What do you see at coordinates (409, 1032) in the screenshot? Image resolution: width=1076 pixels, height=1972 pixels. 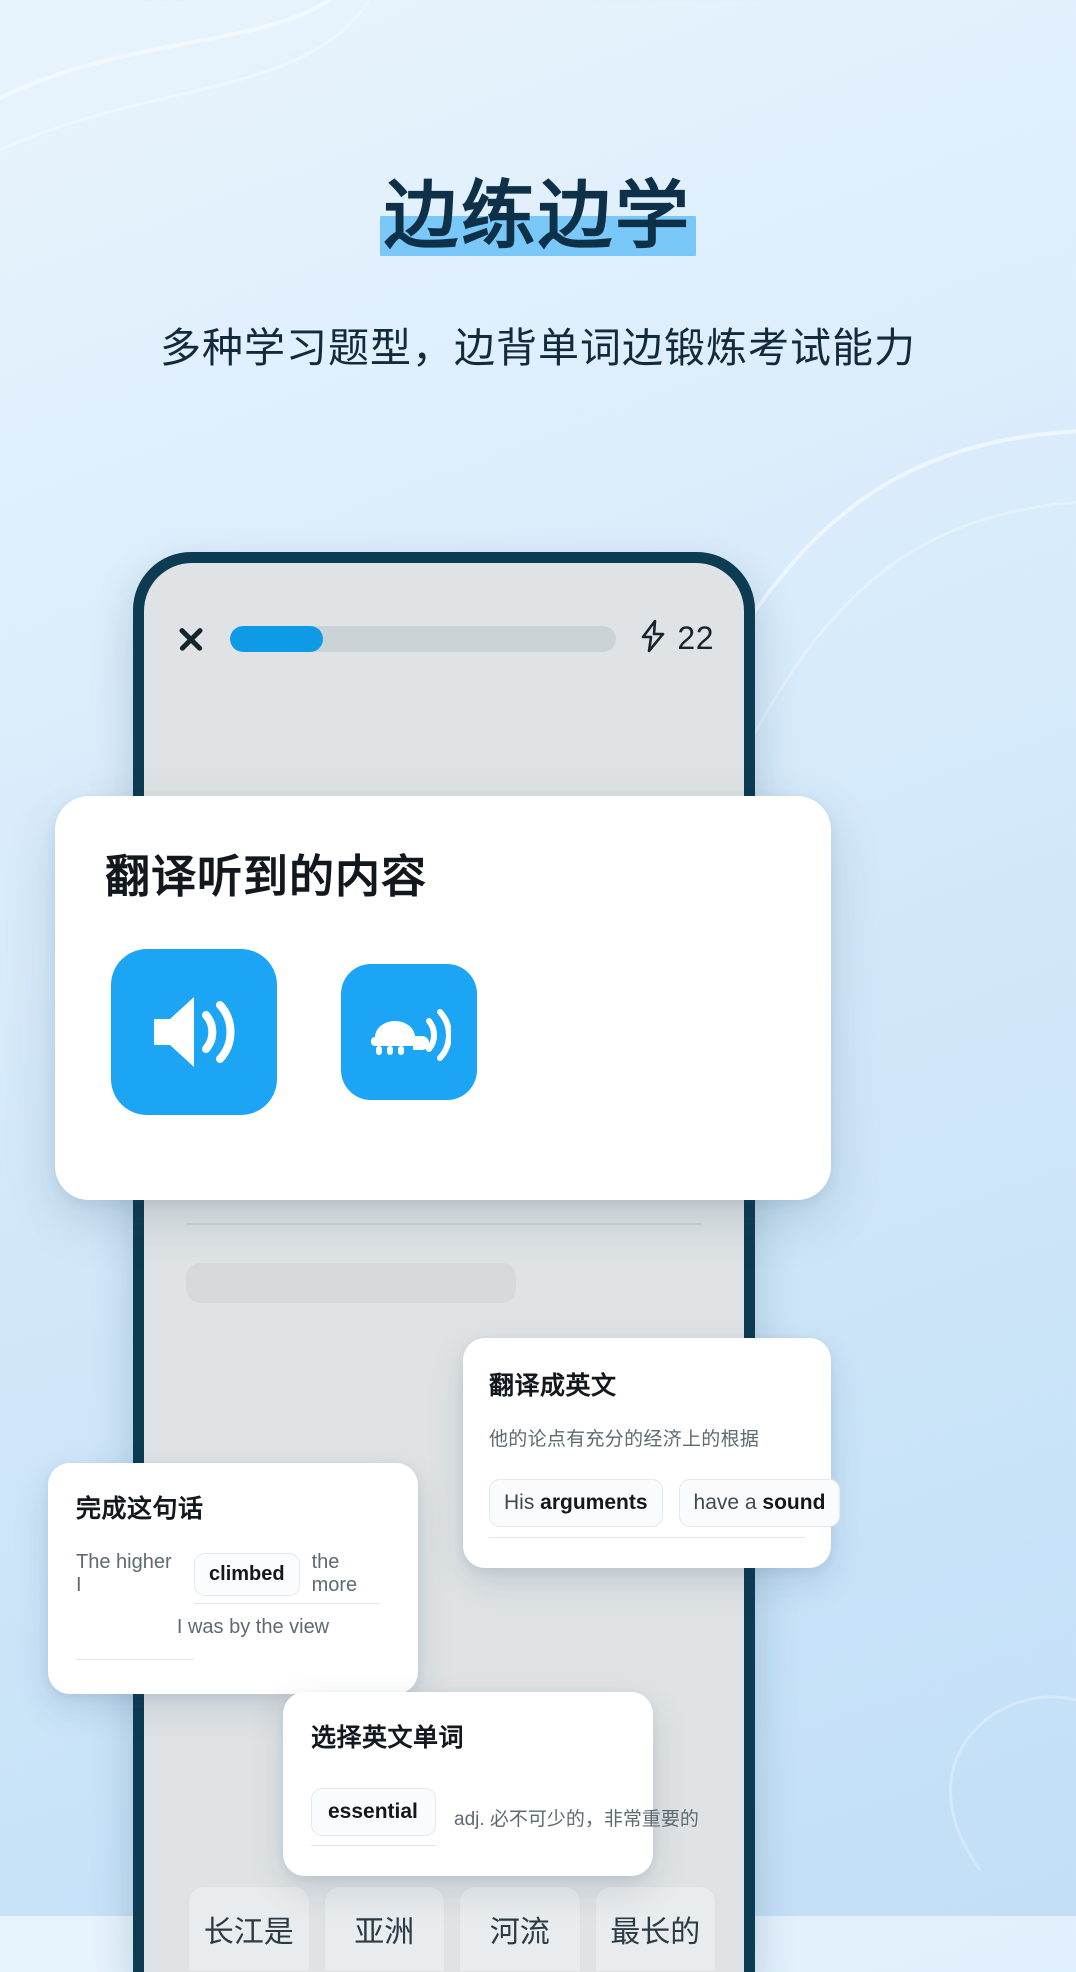 I see `turtle-speaker-icon` at bounding box center [409, 1032].